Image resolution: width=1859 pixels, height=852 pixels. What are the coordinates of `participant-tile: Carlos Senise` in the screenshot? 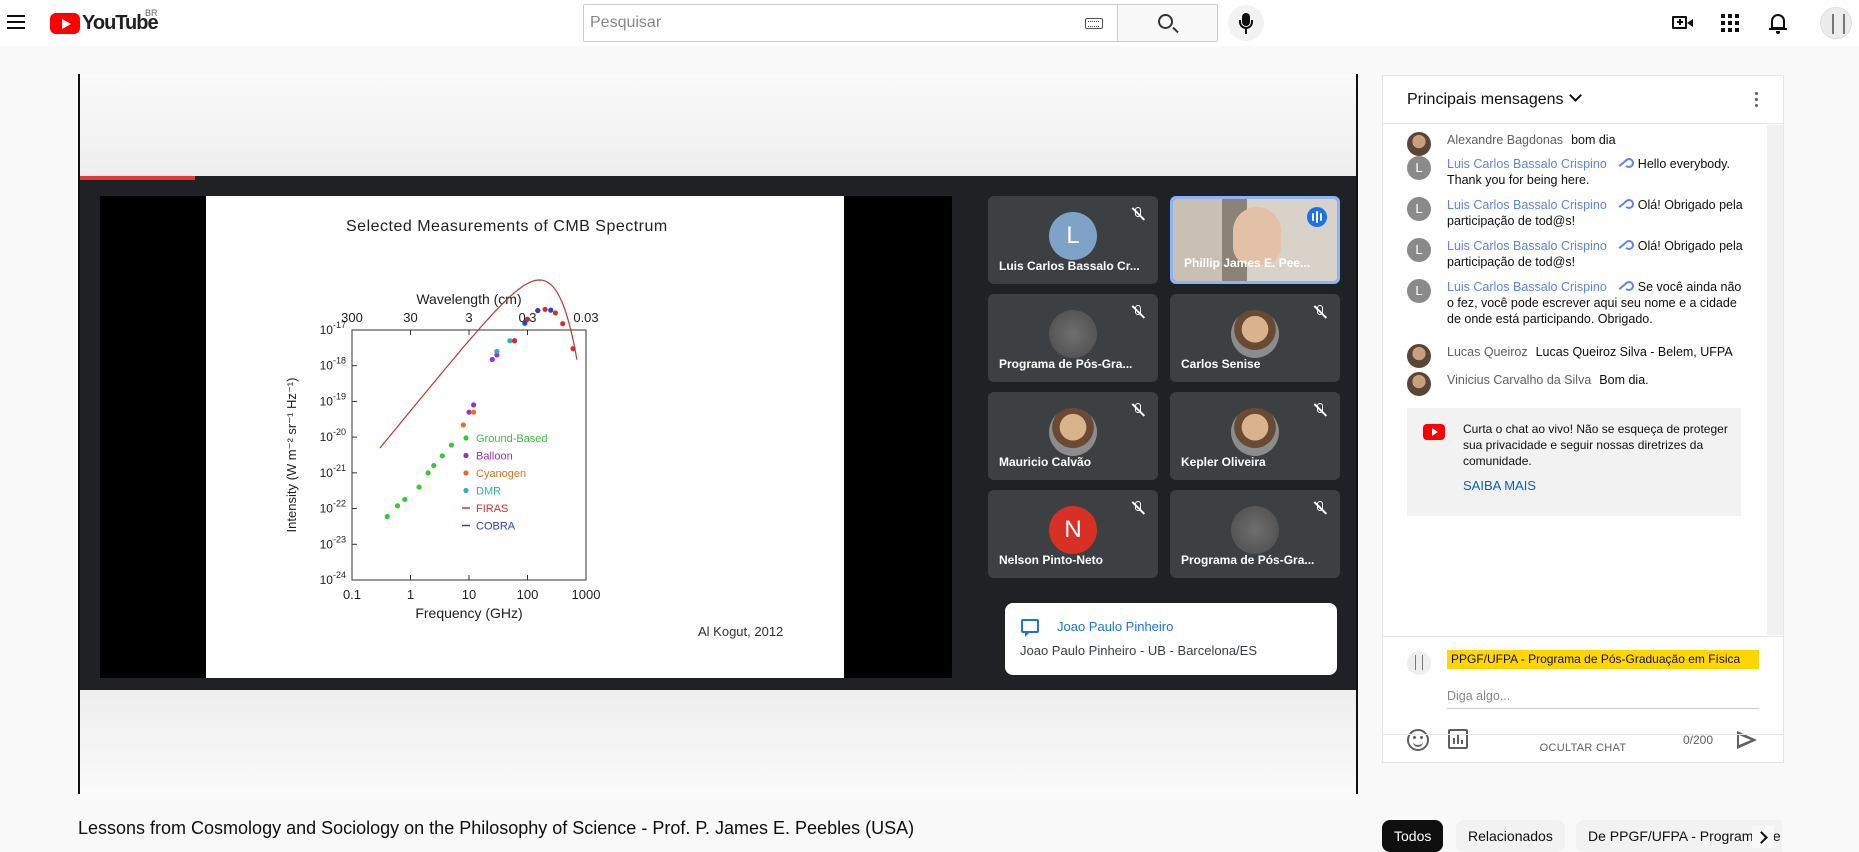 It's located at (1255, 338).